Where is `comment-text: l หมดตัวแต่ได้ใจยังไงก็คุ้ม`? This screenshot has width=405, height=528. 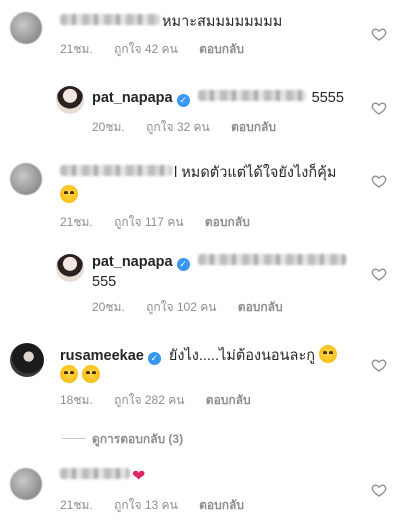 comment-text: l หมดตัวแต่ได้ใจยังไงก็คุ้ม is located at coordinates (255, 173).